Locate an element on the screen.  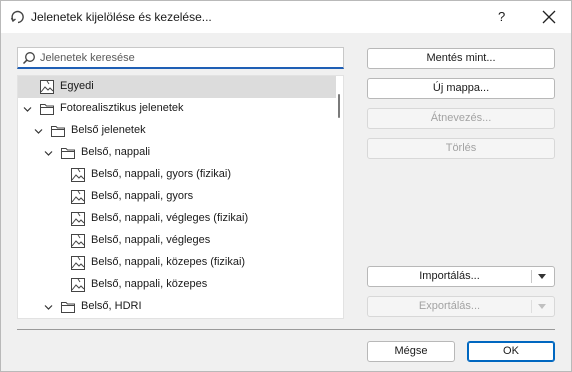
tree-item-label: Belső, nappali, gyors (fizikai) is located at coordinates (161, 174).